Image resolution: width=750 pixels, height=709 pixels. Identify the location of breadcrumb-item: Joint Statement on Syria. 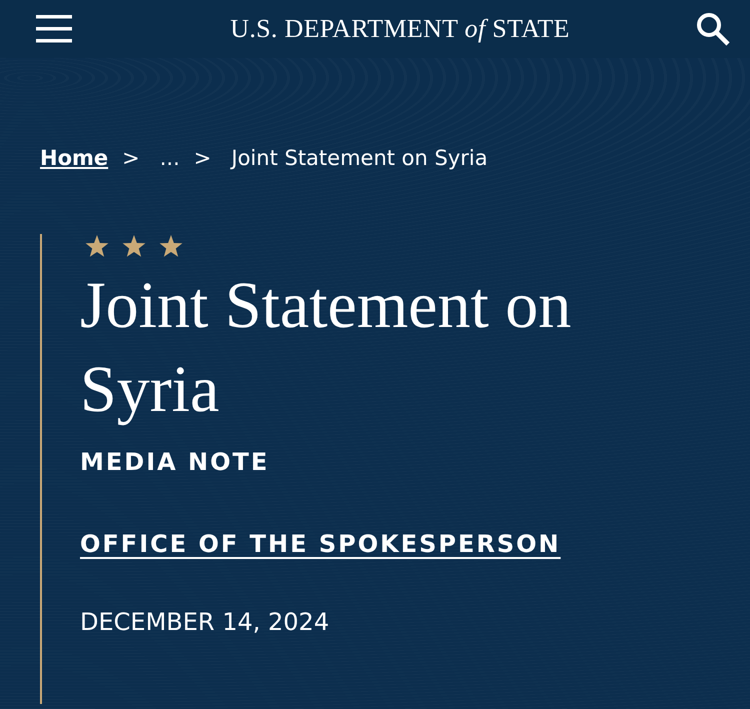
(359, 158).